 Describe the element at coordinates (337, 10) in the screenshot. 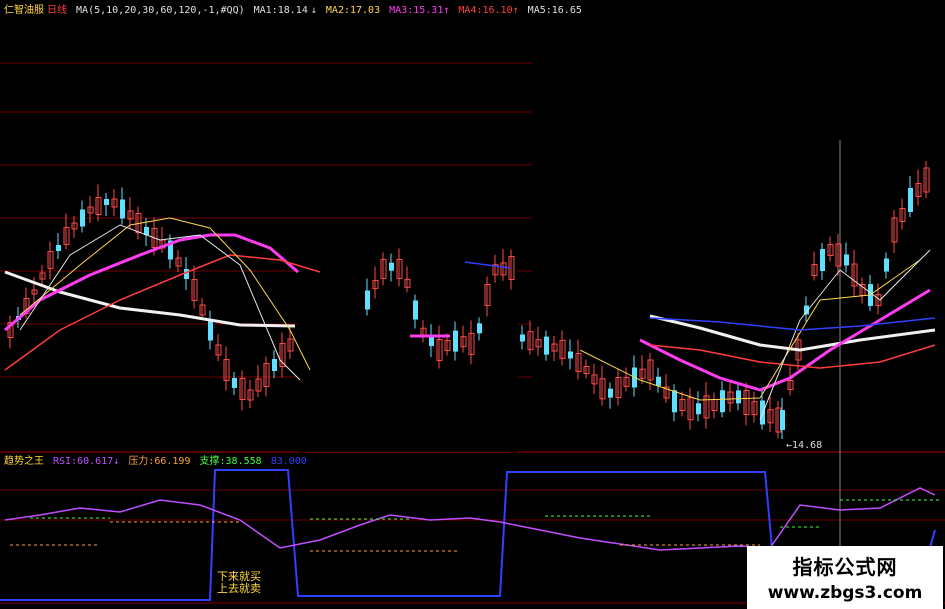

I see `ma2-label: MA2:` at that location.